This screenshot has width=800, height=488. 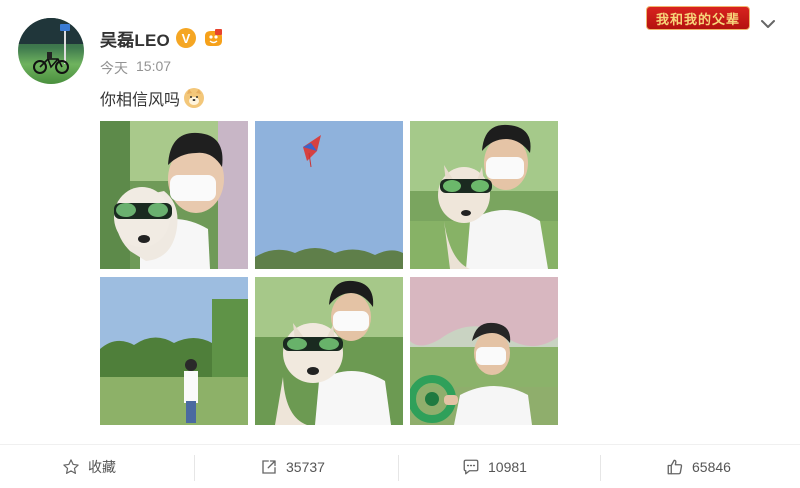 I want to click on avatar, so click(x=51, y=51).